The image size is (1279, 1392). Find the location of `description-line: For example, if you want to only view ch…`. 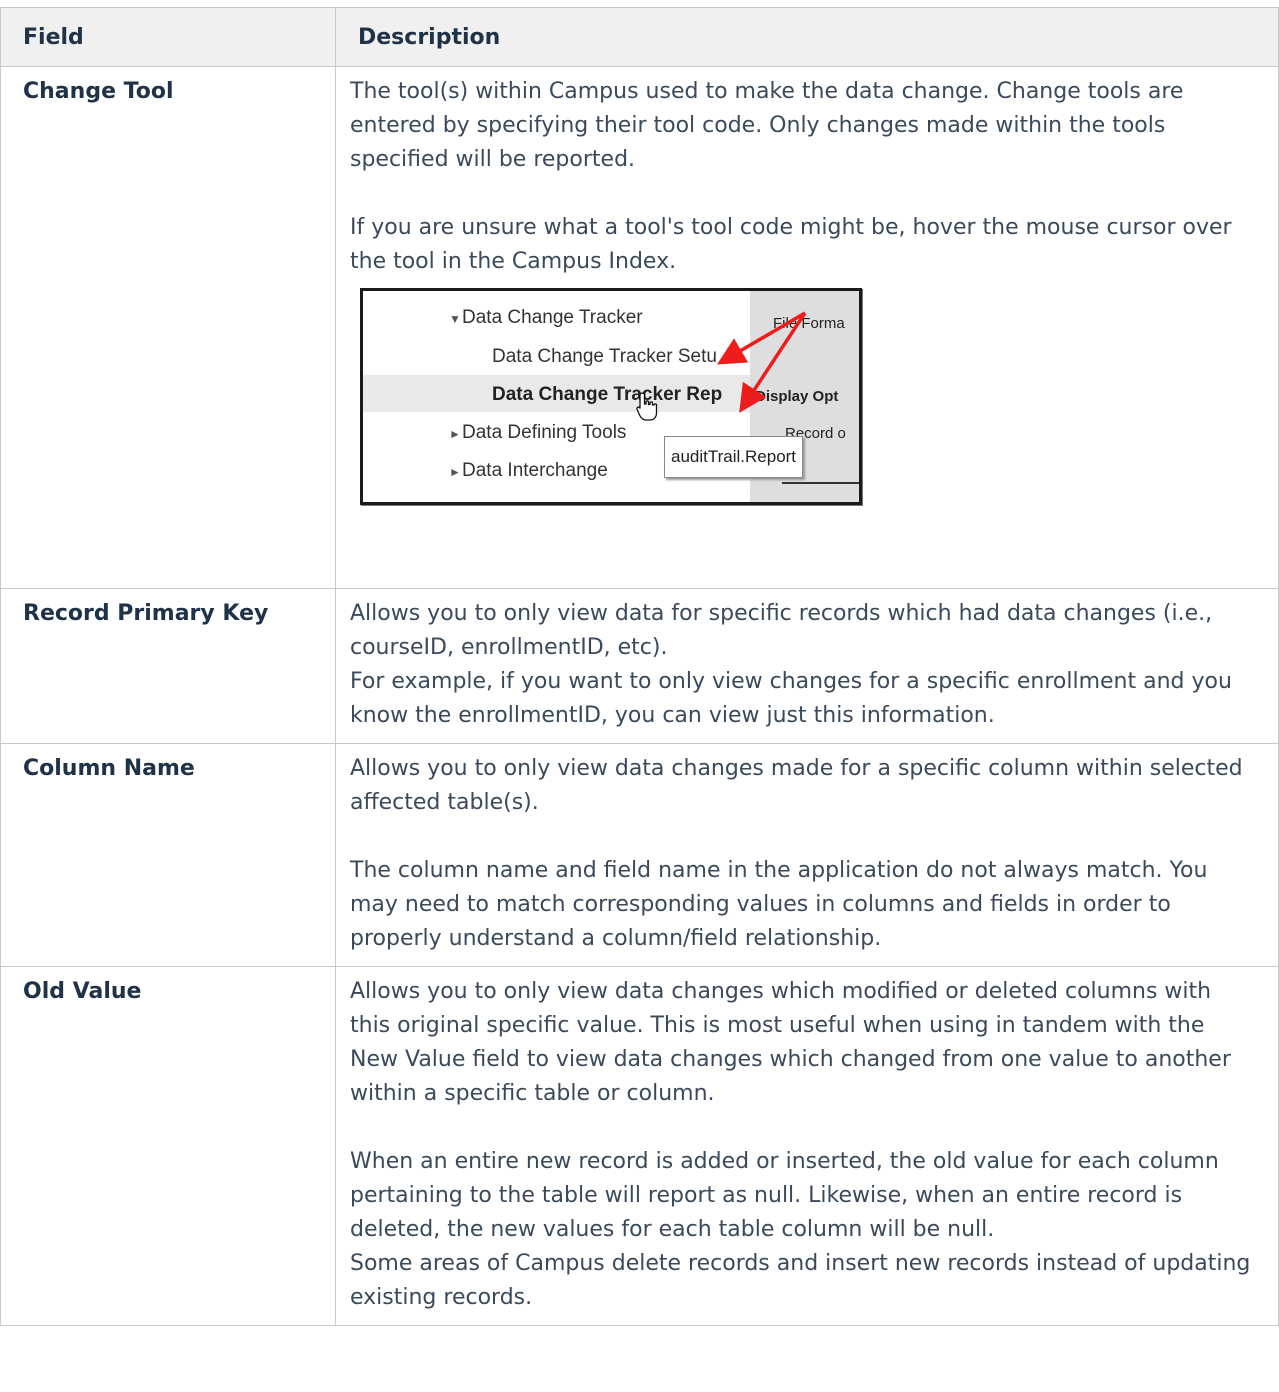

description-line: For example, if you want to only view ch… is located at coordinates (791, 698).